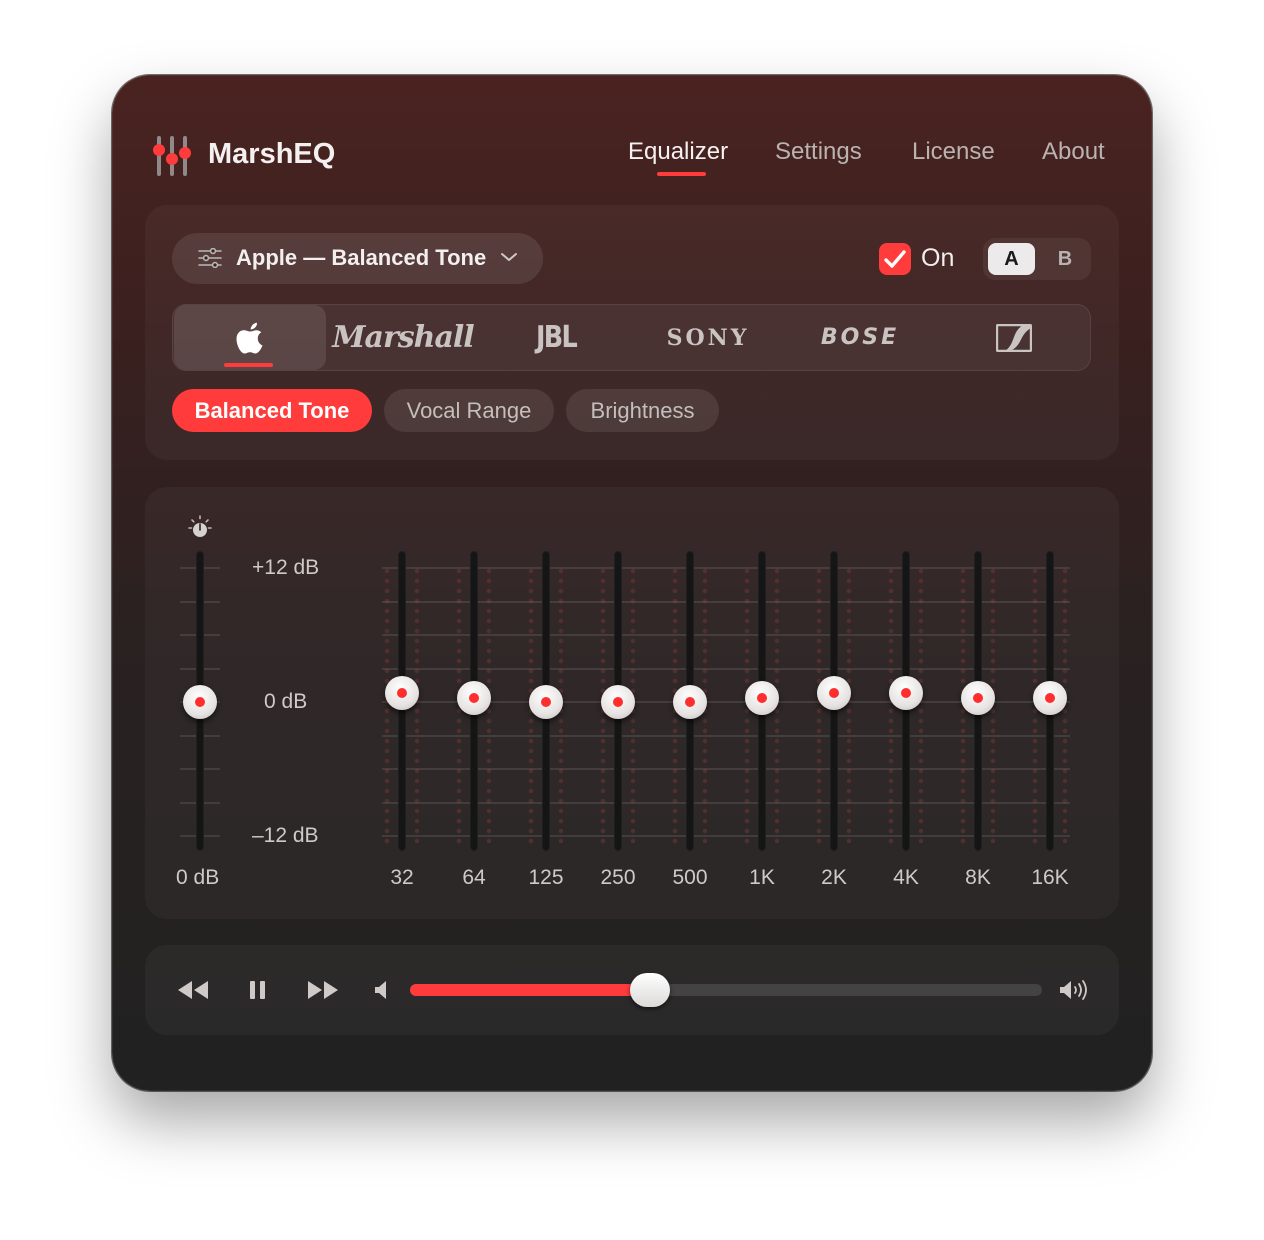 Image resolution: width=1264 pixels, height=1240 pixels. Describe the element at coordinates (198, 877) in the screenshot. I see `preamp-value-label: 0 dB` at that location.